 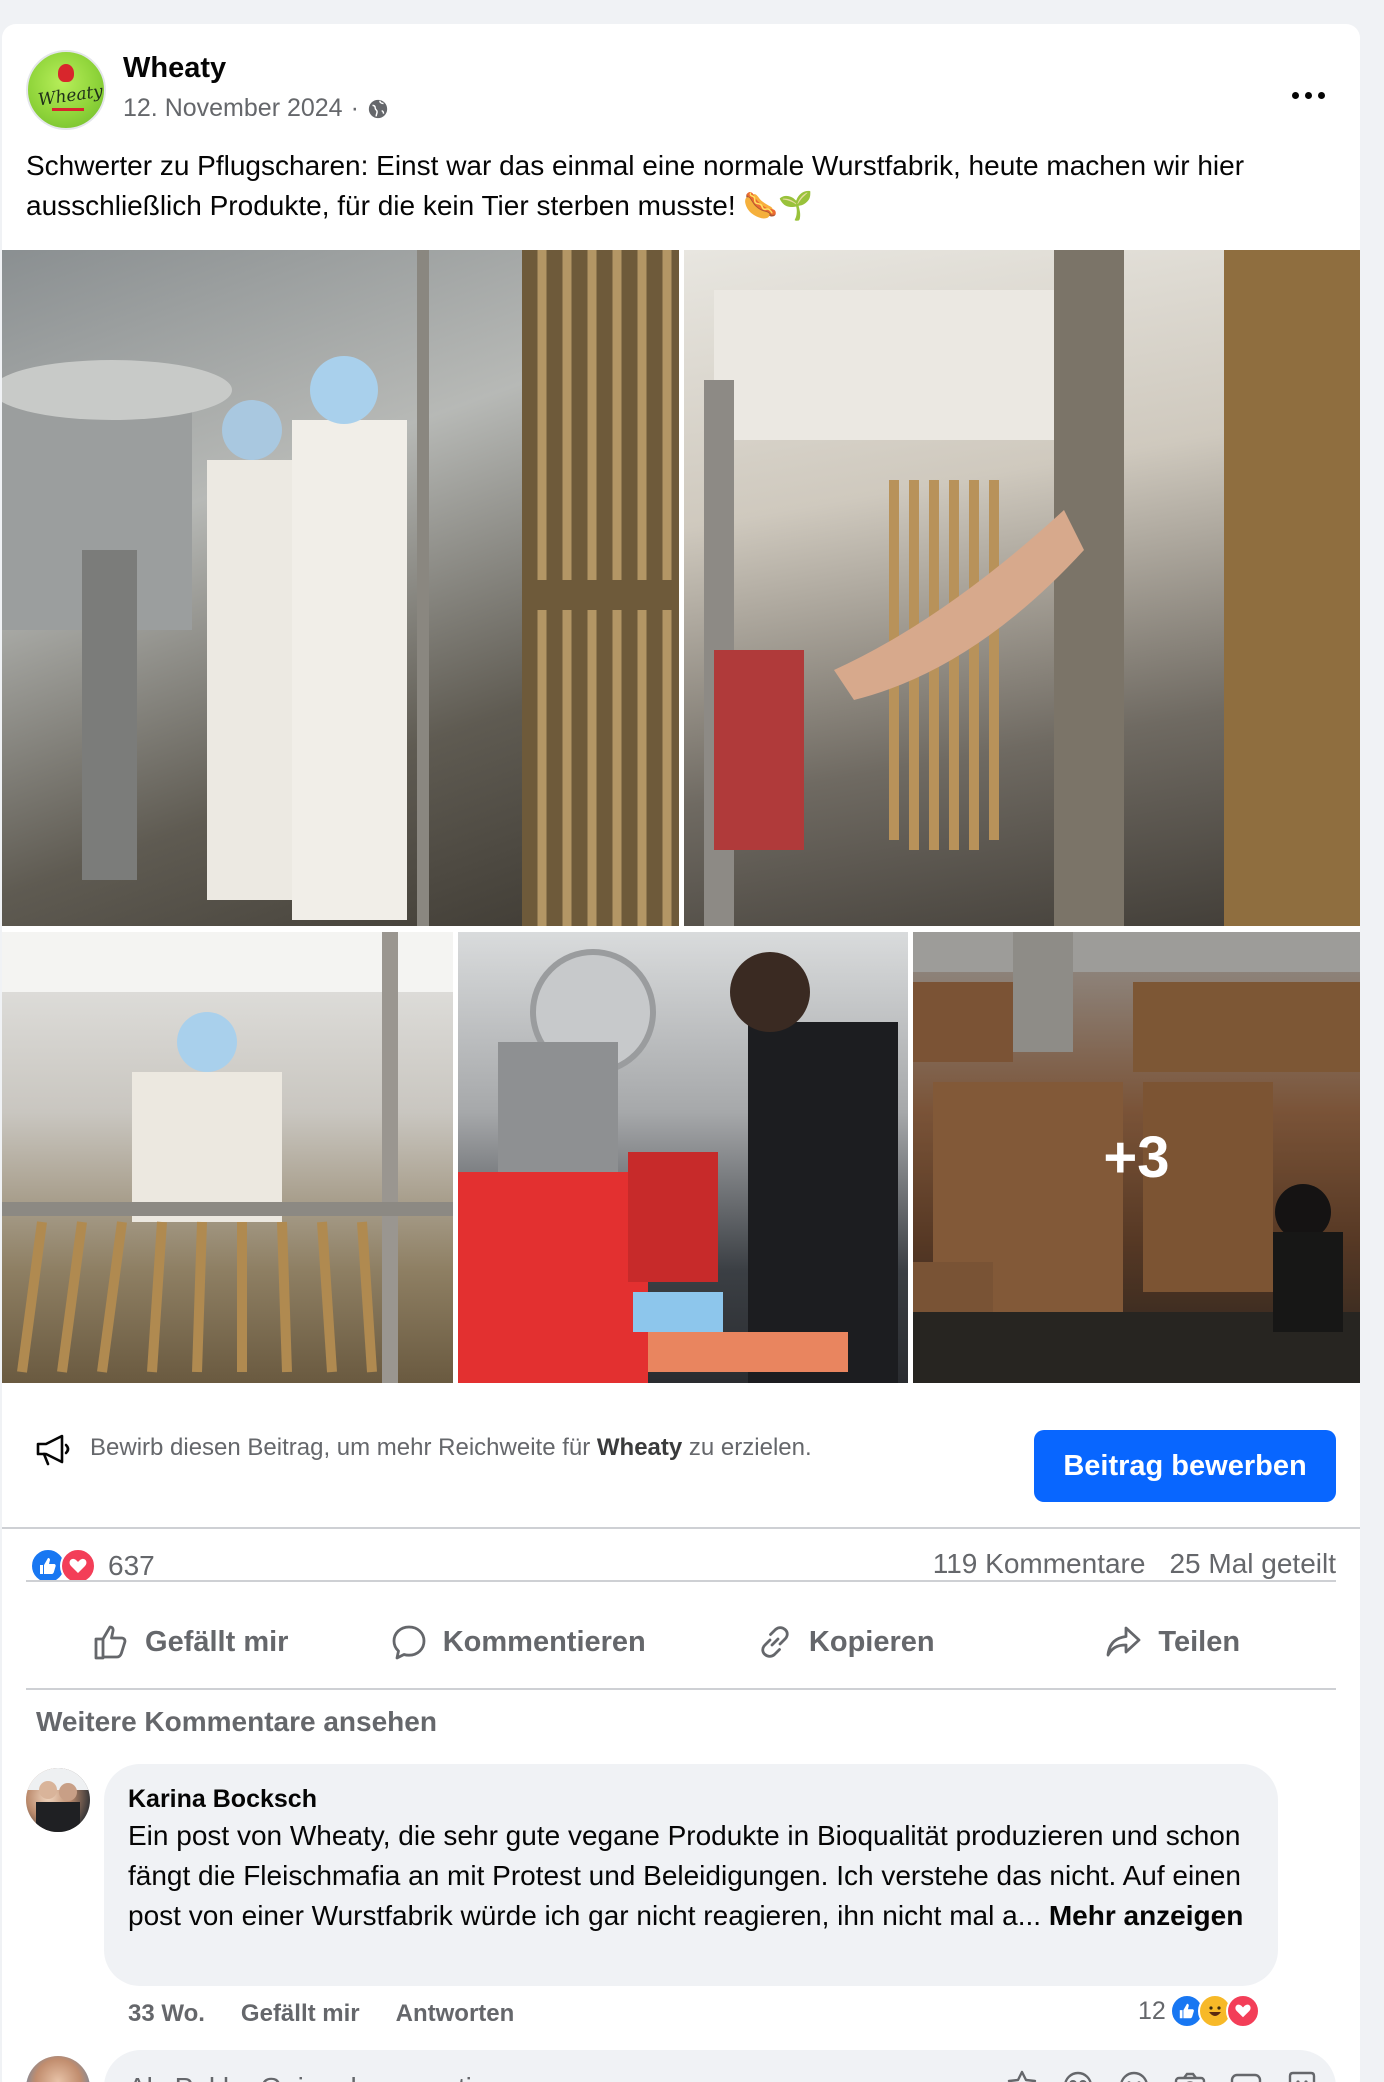 What do you see at coordinates (166, 2014) in the screenshot?
I see `comment-time: 33 Wo.` at bounding box center [166, 2014].